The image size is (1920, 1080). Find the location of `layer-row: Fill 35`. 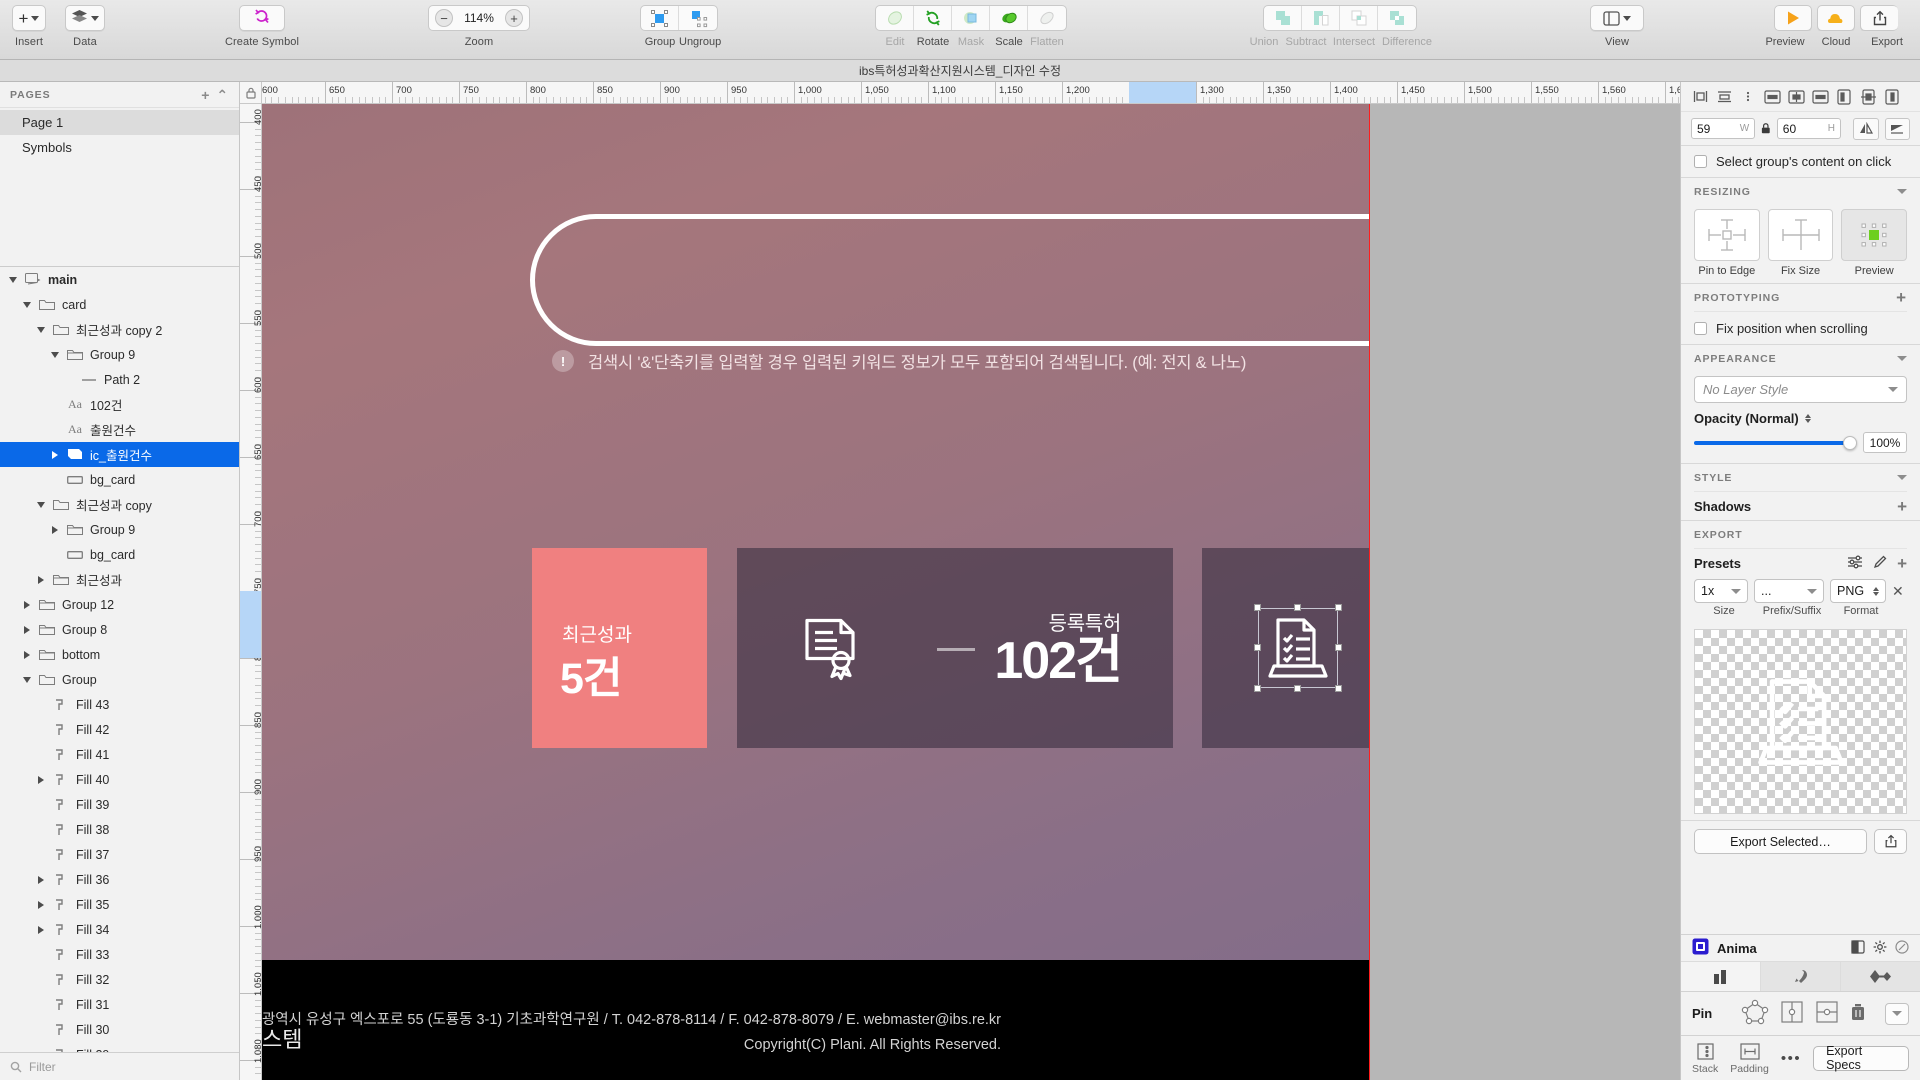

layer-row: Fill 35 is located at coordinates (119, 904).